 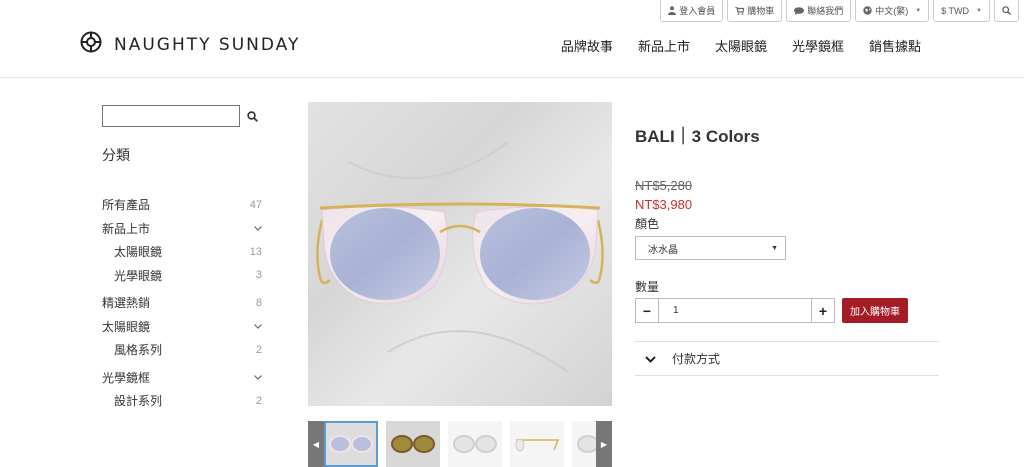 I want to click on user-icon, so click(x=672, y=10).